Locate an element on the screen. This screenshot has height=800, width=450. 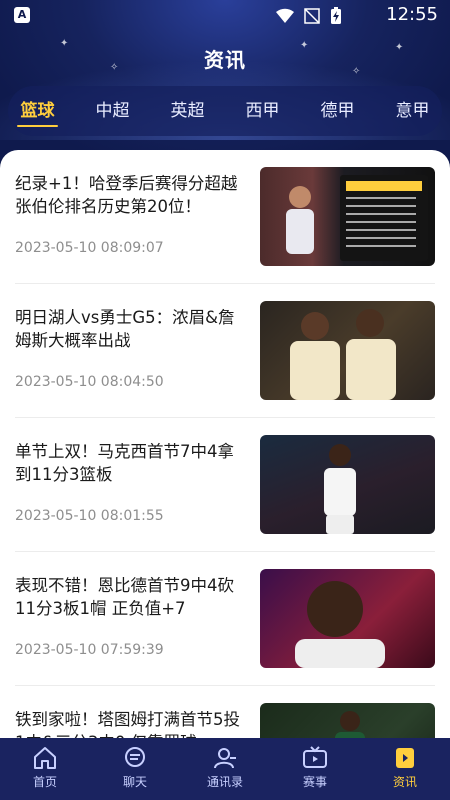
tab-basketball: 篮球 is located at coordinates (37, 111).